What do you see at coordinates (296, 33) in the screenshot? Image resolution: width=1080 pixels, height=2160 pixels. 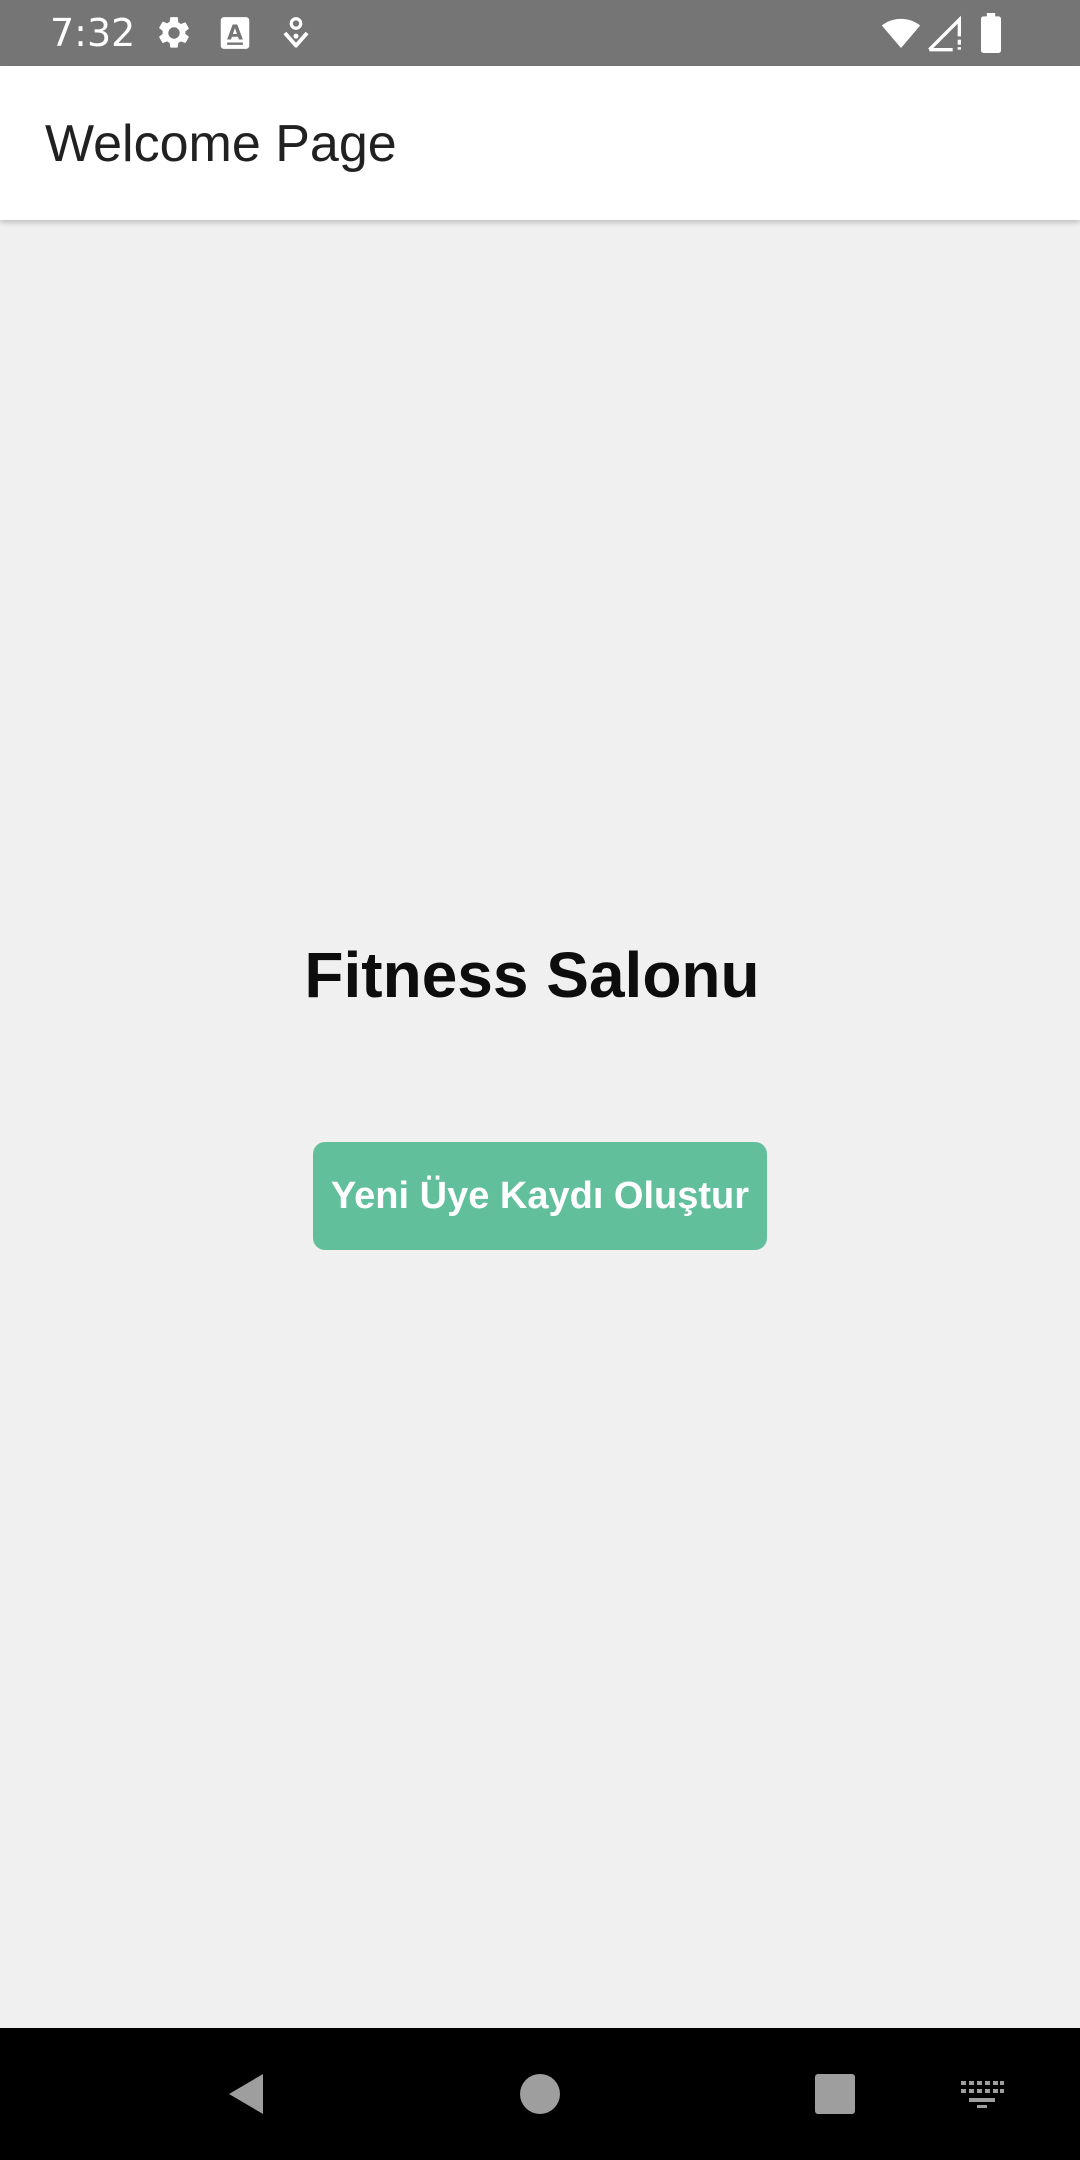 I see `location-pin-icon` at bounding box center [296, 33].